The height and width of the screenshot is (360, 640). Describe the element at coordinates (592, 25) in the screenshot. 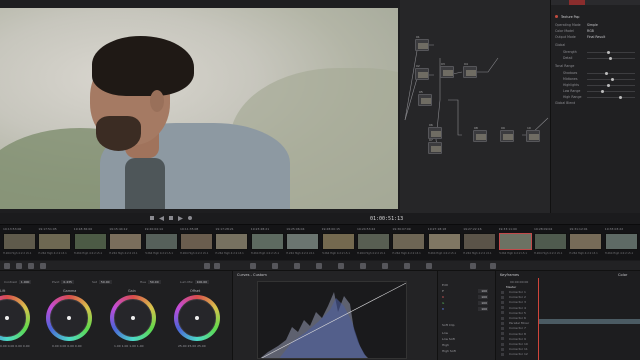

I see `operating-mode-value: Simple` at that location.